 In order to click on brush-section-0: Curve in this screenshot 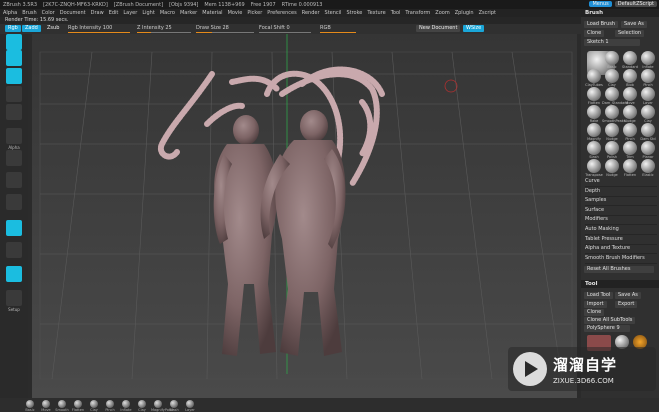, I will do `click(621, 182)`.